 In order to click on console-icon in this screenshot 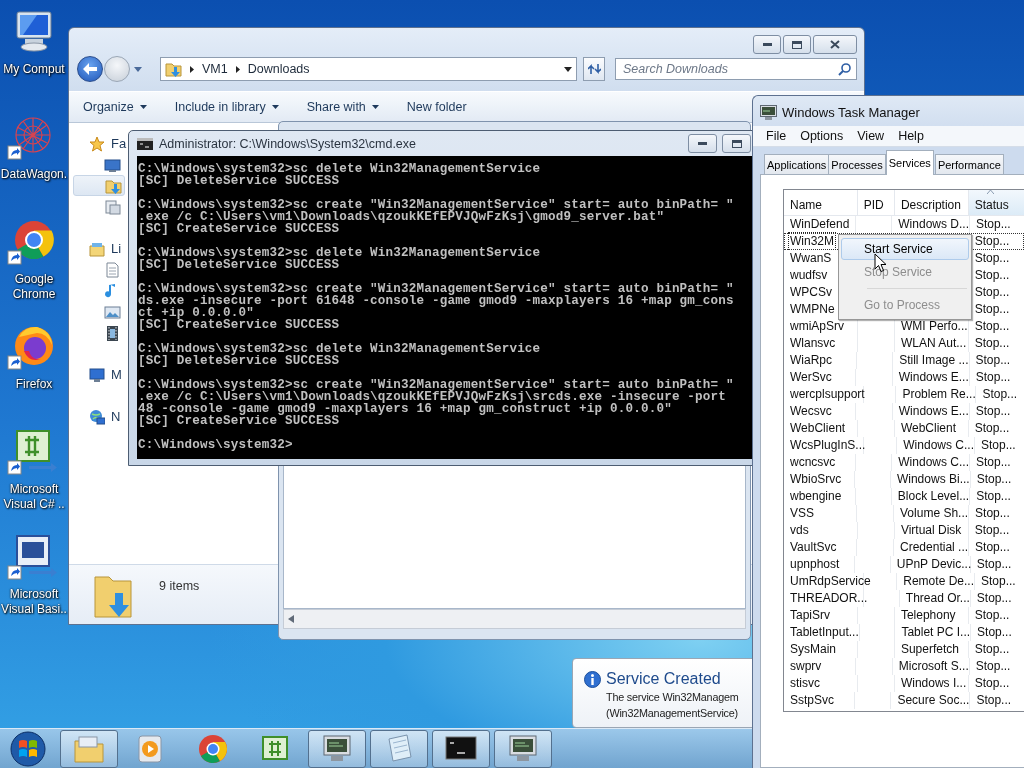, I will do `click(145, 143)`.